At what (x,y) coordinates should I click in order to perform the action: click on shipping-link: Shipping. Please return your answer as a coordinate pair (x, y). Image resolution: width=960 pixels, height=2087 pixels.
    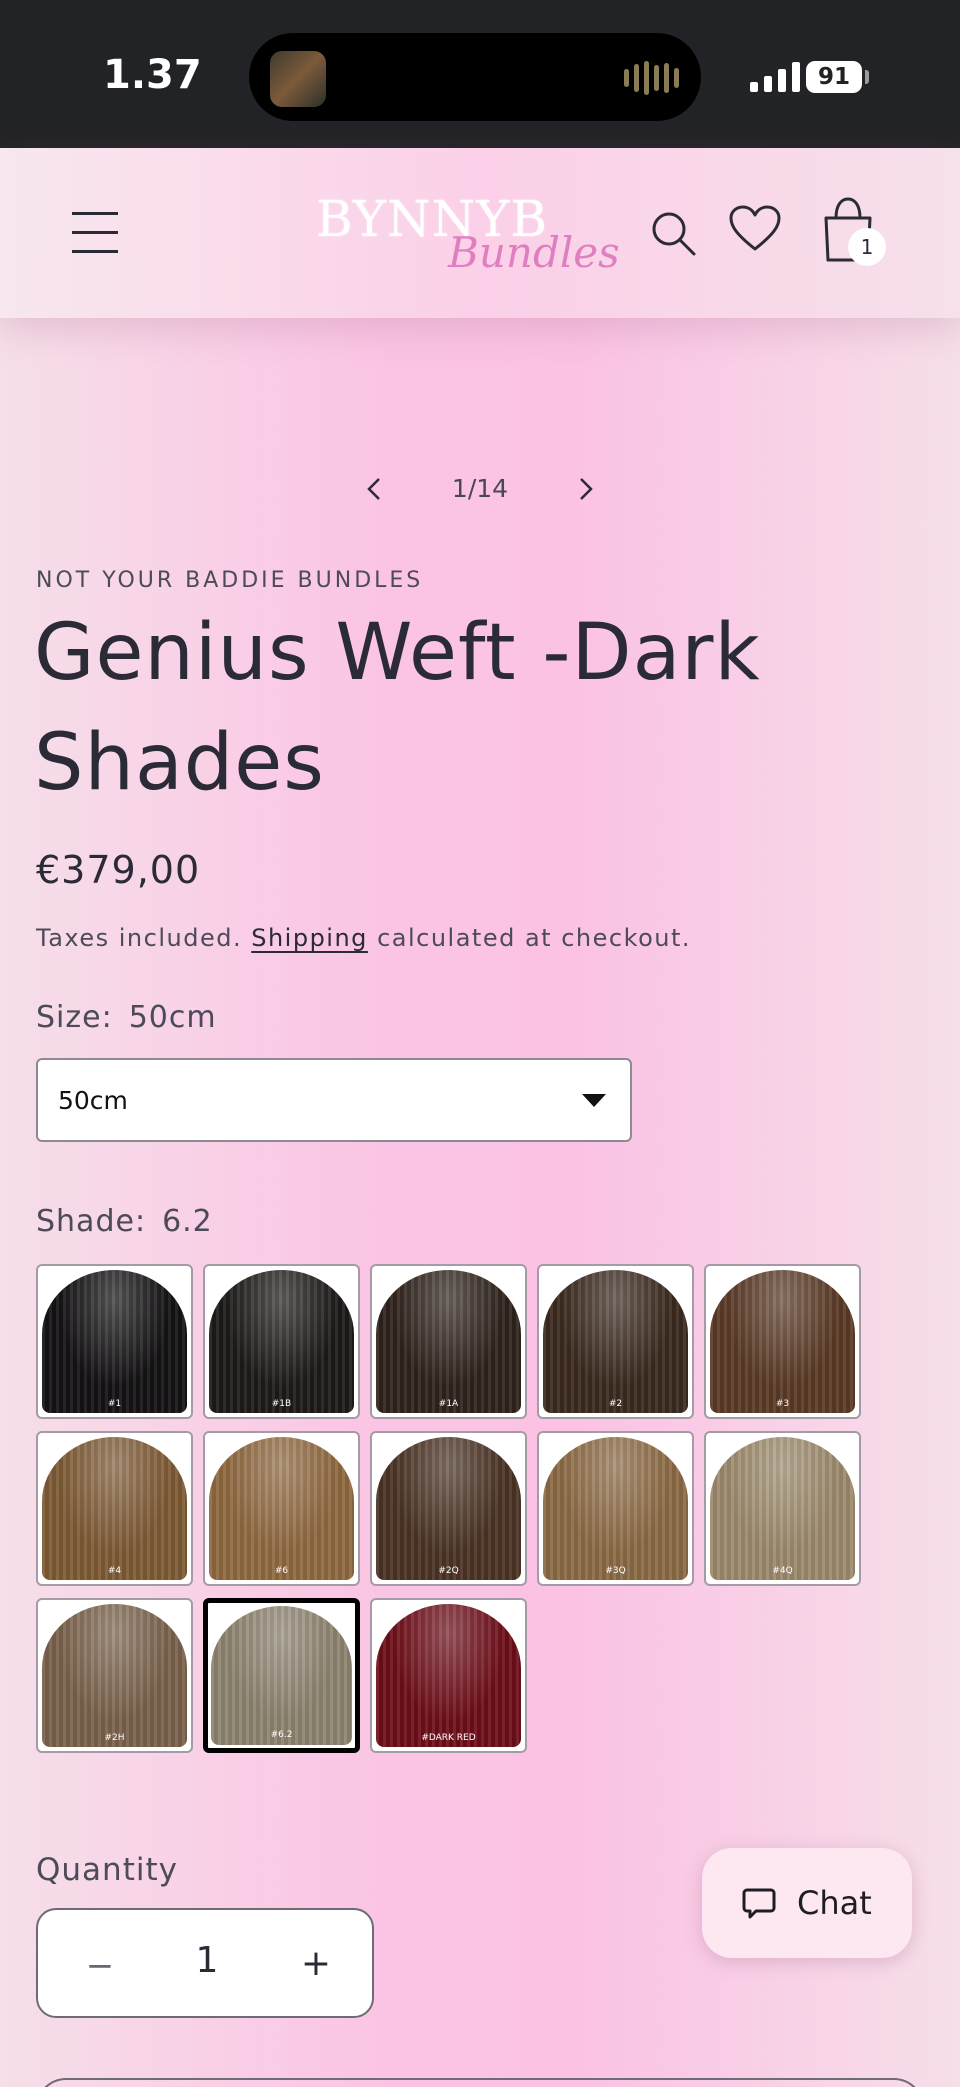
    Looking at the image, I should click on (309, 938).